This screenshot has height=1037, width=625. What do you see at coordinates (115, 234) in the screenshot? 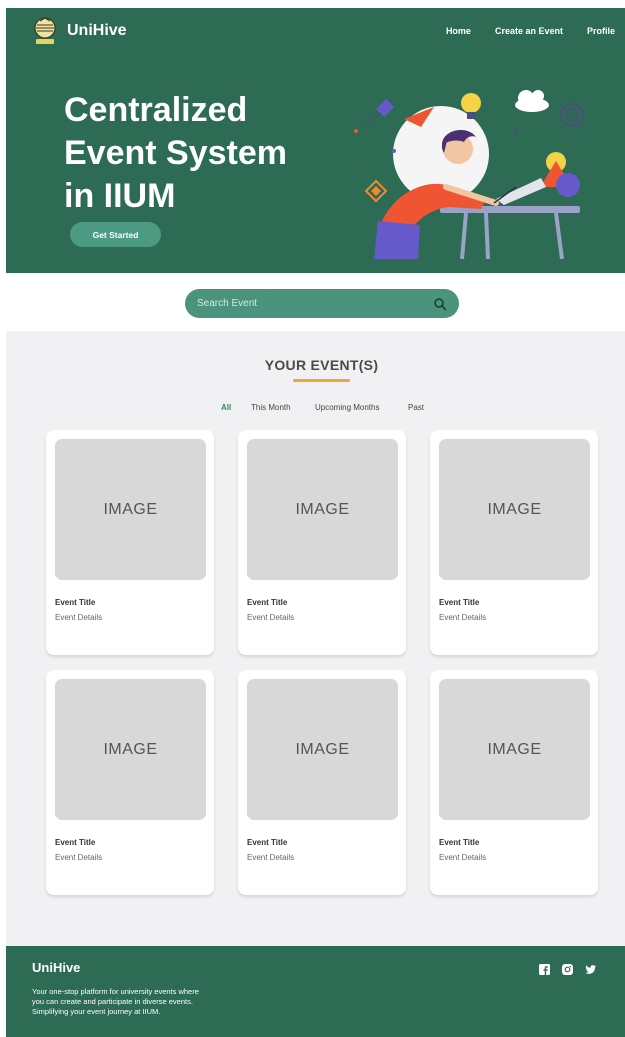
I see `get-started-button: Get Started` at bounding box center [115, 234].